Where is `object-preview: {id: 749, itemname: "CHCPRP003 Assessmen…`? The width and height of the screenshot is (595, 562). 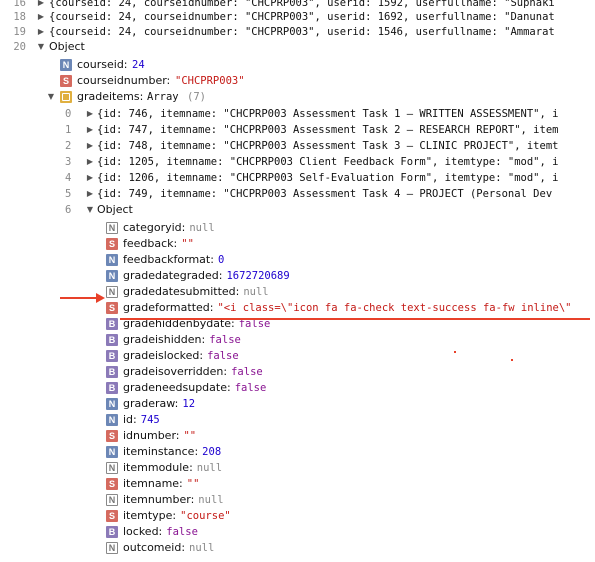
object-preview: {id: 749, itemname: "CHCPRP003 Assessmen… is located at coordinates (325, 194).